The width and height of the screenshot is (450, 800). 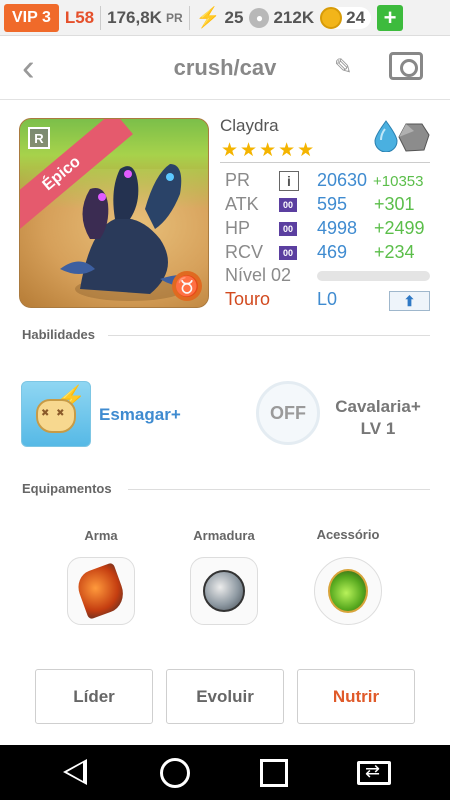 What do you see at coordinates (394, 252) in the screenshot?
I see `stat-bonus: +234` at bounding box center [394, 252].